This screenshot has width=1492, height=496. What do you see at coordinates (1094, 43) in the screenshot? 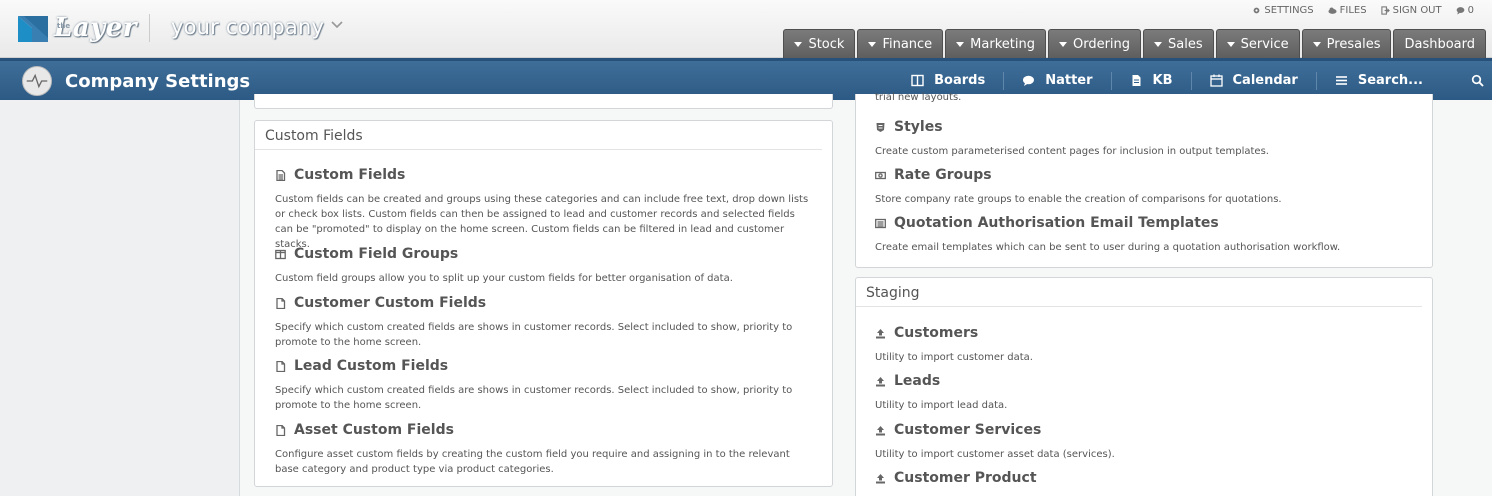
I see `tab-ordering: Ordering` at bounding box center [1094, 43].